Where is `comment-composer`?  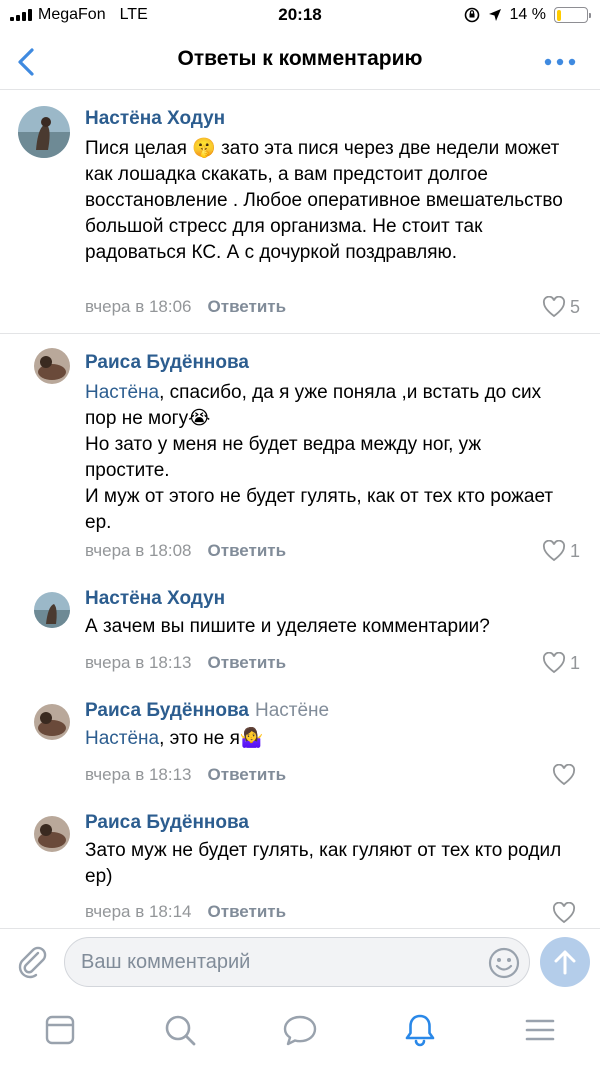 comment-composer is located at coordinates (300, 962).